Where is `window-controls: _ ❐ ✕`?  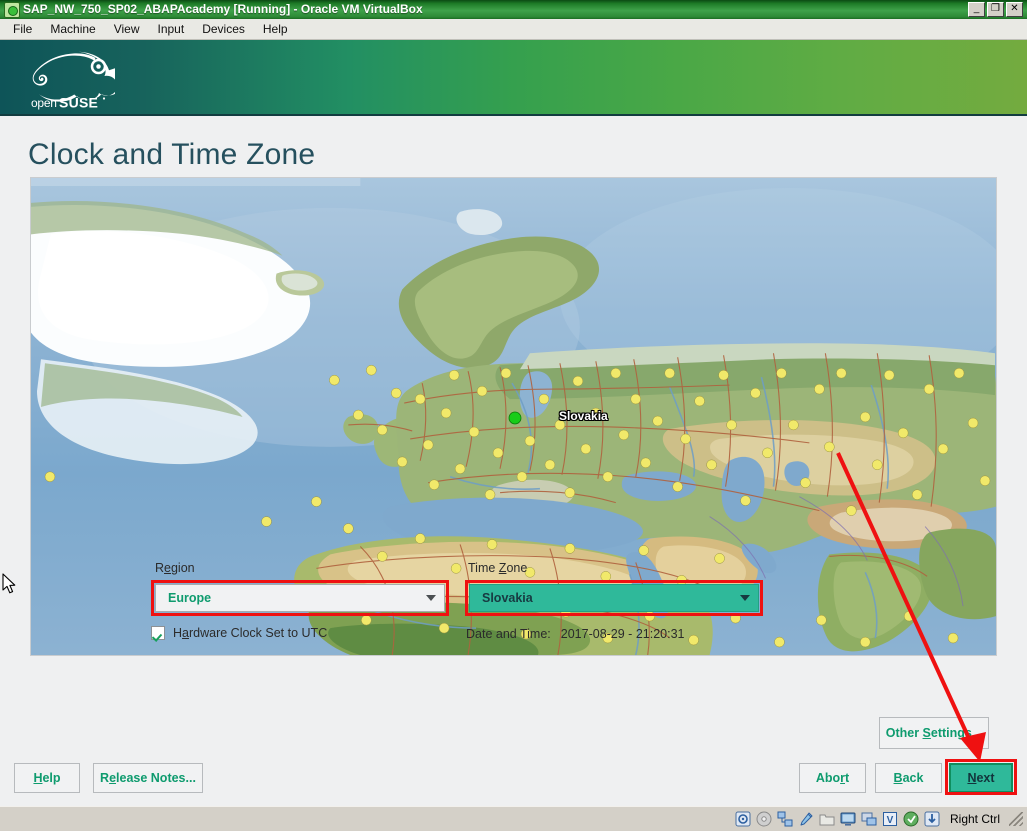 window-controls: _ ❐ ✕ is located at coordinates (996, 9).